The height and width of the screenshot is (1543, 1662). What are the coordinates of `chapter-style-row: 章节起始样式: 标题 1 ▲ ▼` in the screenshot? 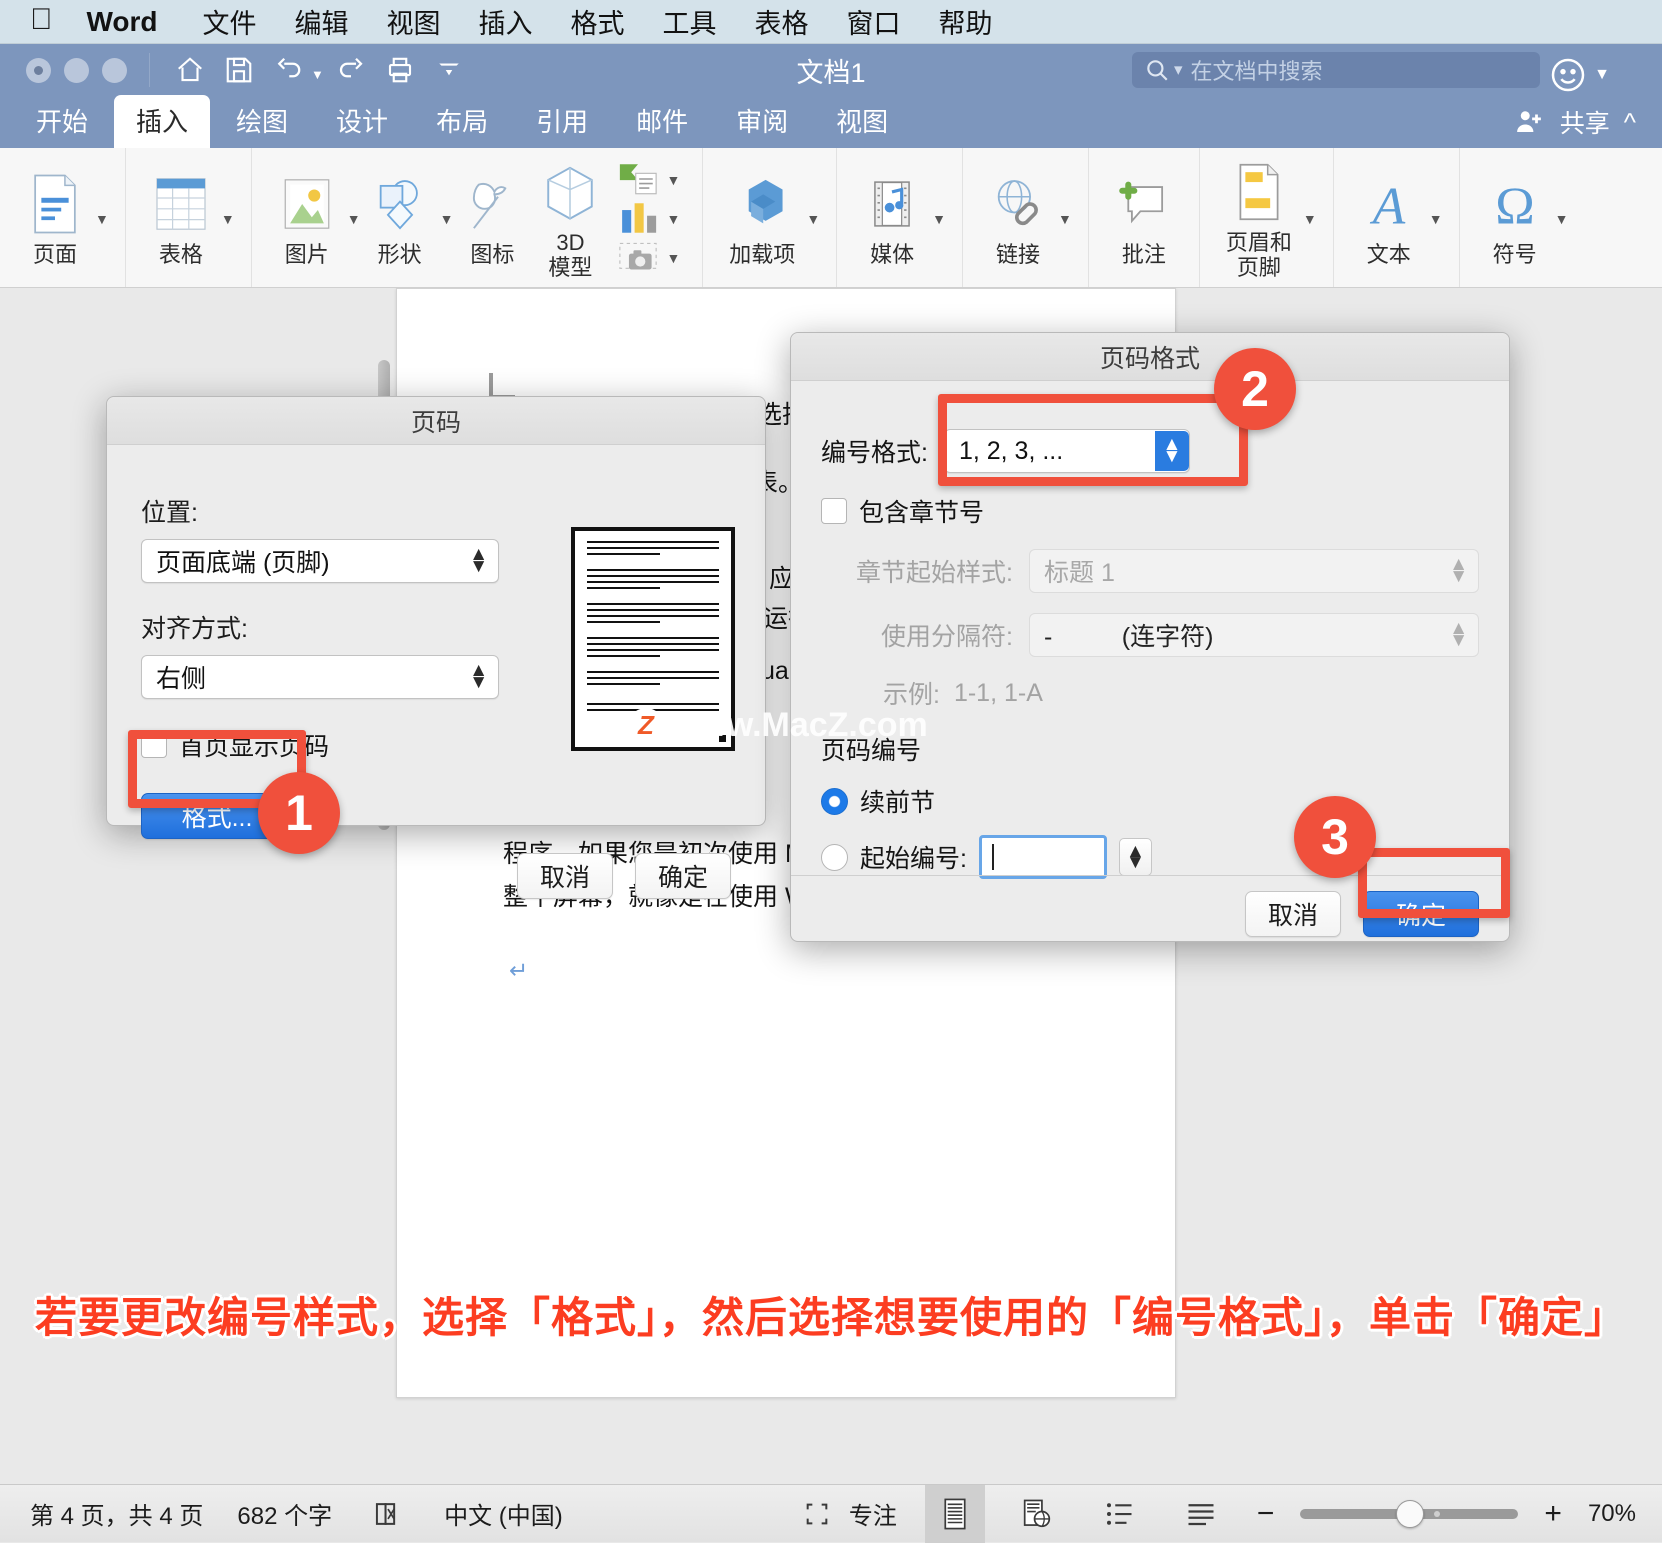 It's located at (1150, 571).